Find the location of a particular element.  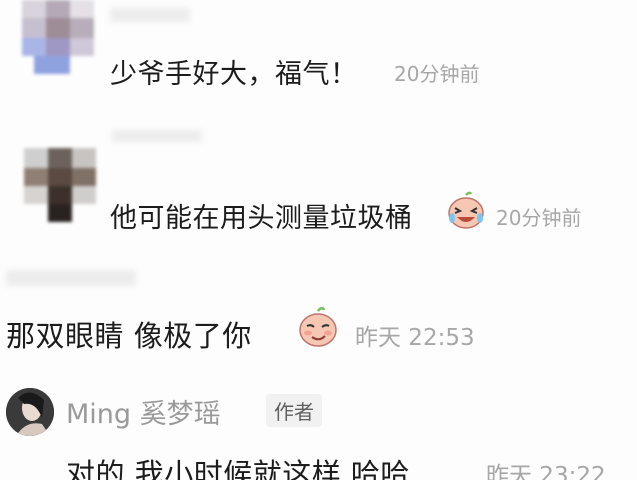

comment-text: 那双眼睛 像极了你 is located at coordinates (129, 336).